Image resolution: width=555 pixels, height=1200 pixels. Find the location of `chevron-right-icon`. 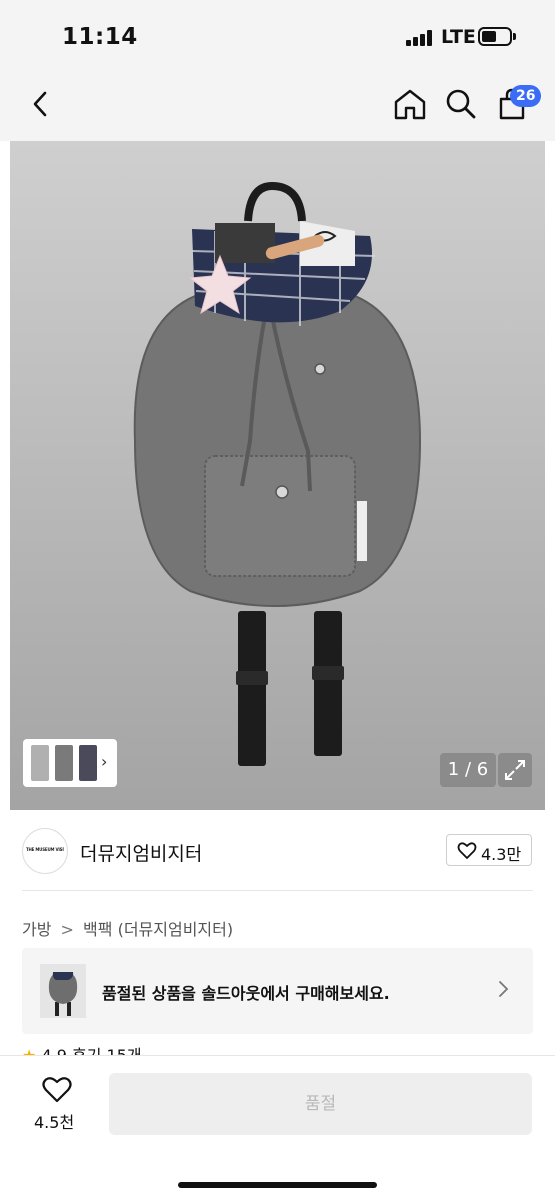

chevron-right-icon is located at coordinates (504, 989).